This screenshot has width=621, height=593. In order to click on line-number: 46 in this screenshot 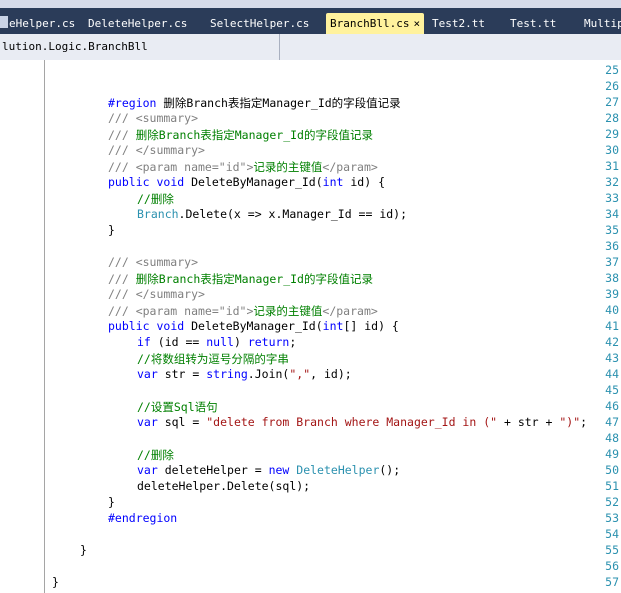, I will do `click(612, 406)`.